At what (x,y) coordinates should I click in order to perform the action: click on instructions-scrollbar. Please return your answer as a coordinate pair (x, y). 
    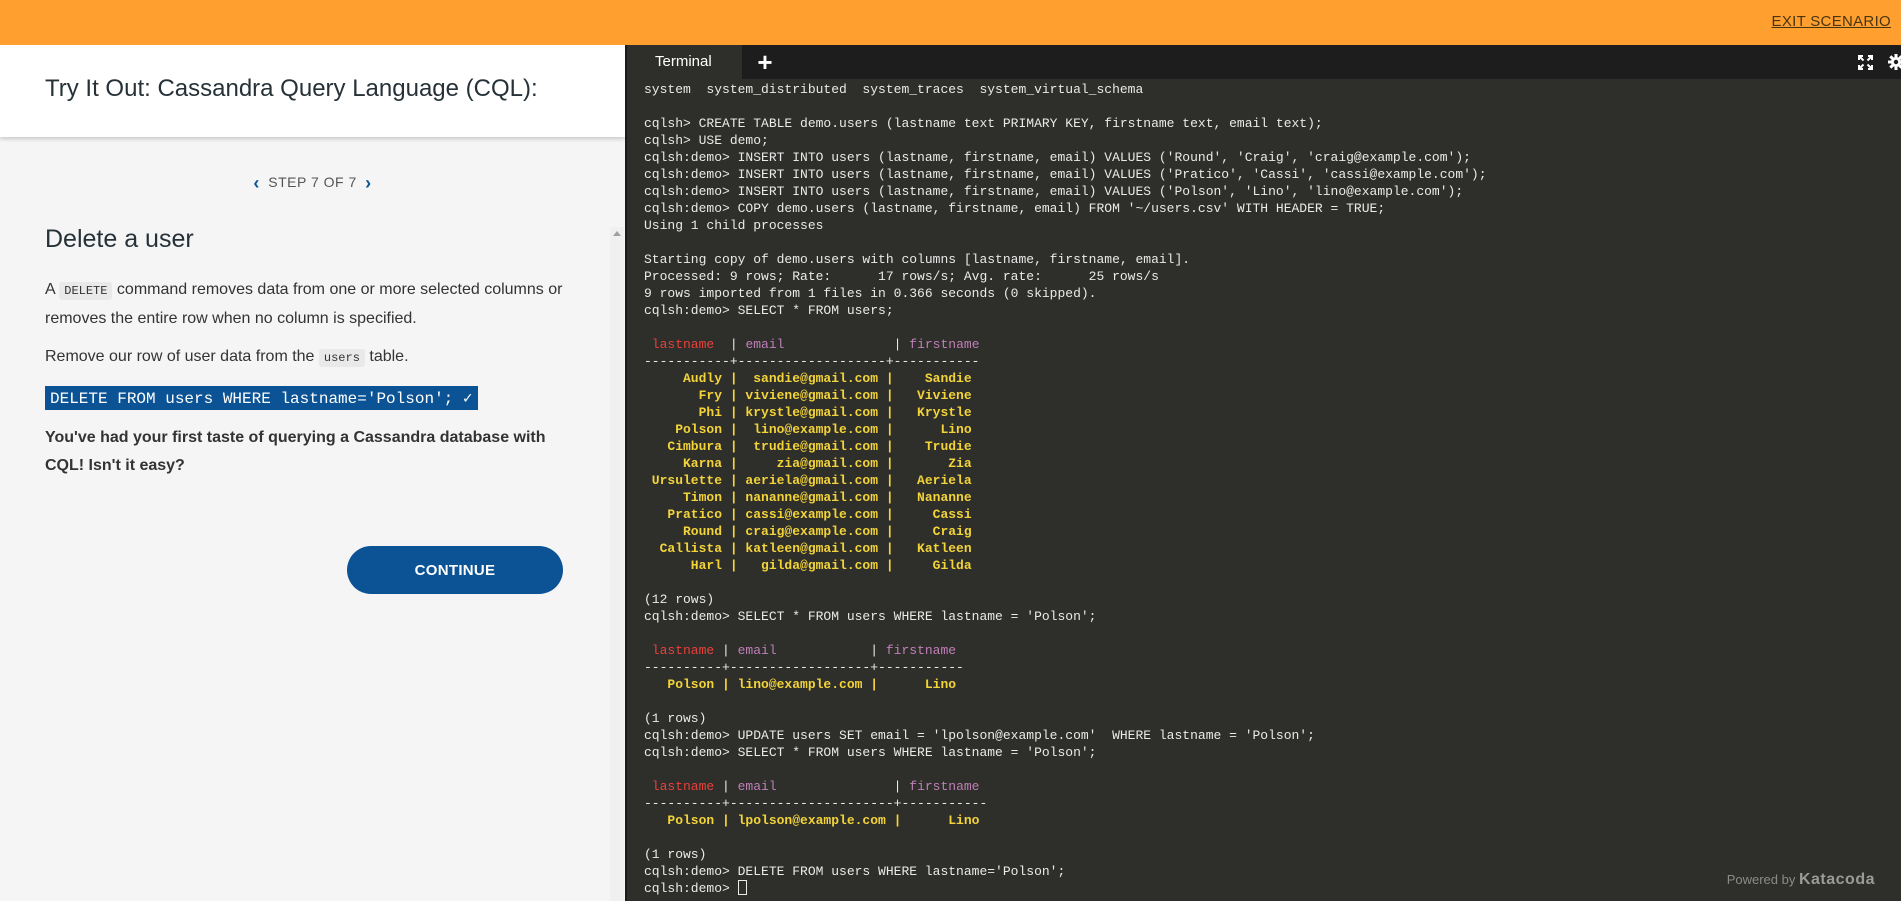
    Looking at the image, I should click on (617, 564).